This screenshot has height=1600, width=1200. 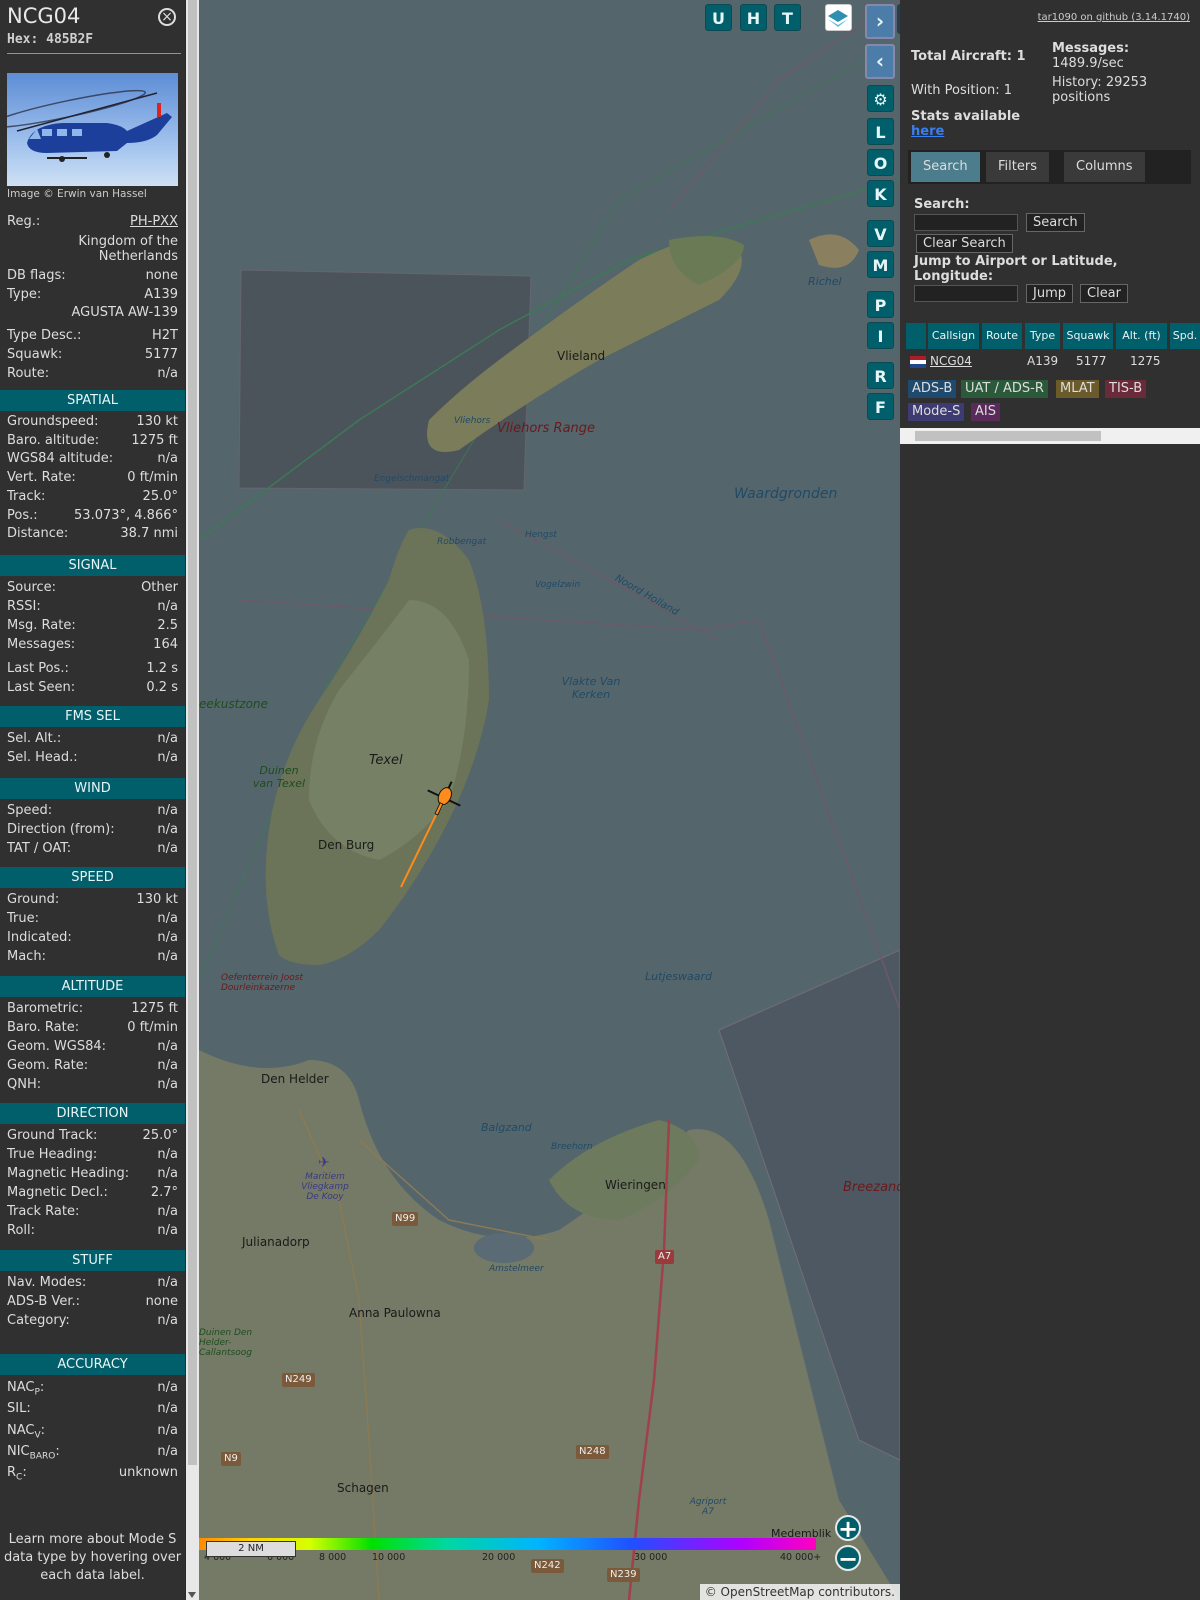 What do you see at coordinates (1016, 269) in the screenshot?
I see `jump-label: Jump to Airport or Latitude, Longitude:` at bounding box center [1016, 269].